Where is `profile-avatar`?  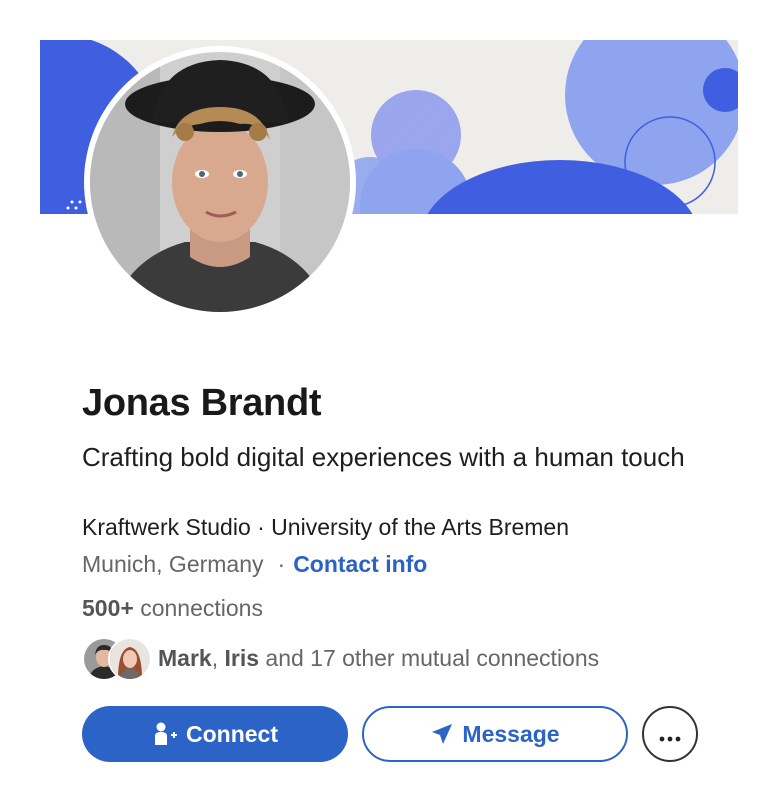 profile-avatar is located at coordinates (220, 182).